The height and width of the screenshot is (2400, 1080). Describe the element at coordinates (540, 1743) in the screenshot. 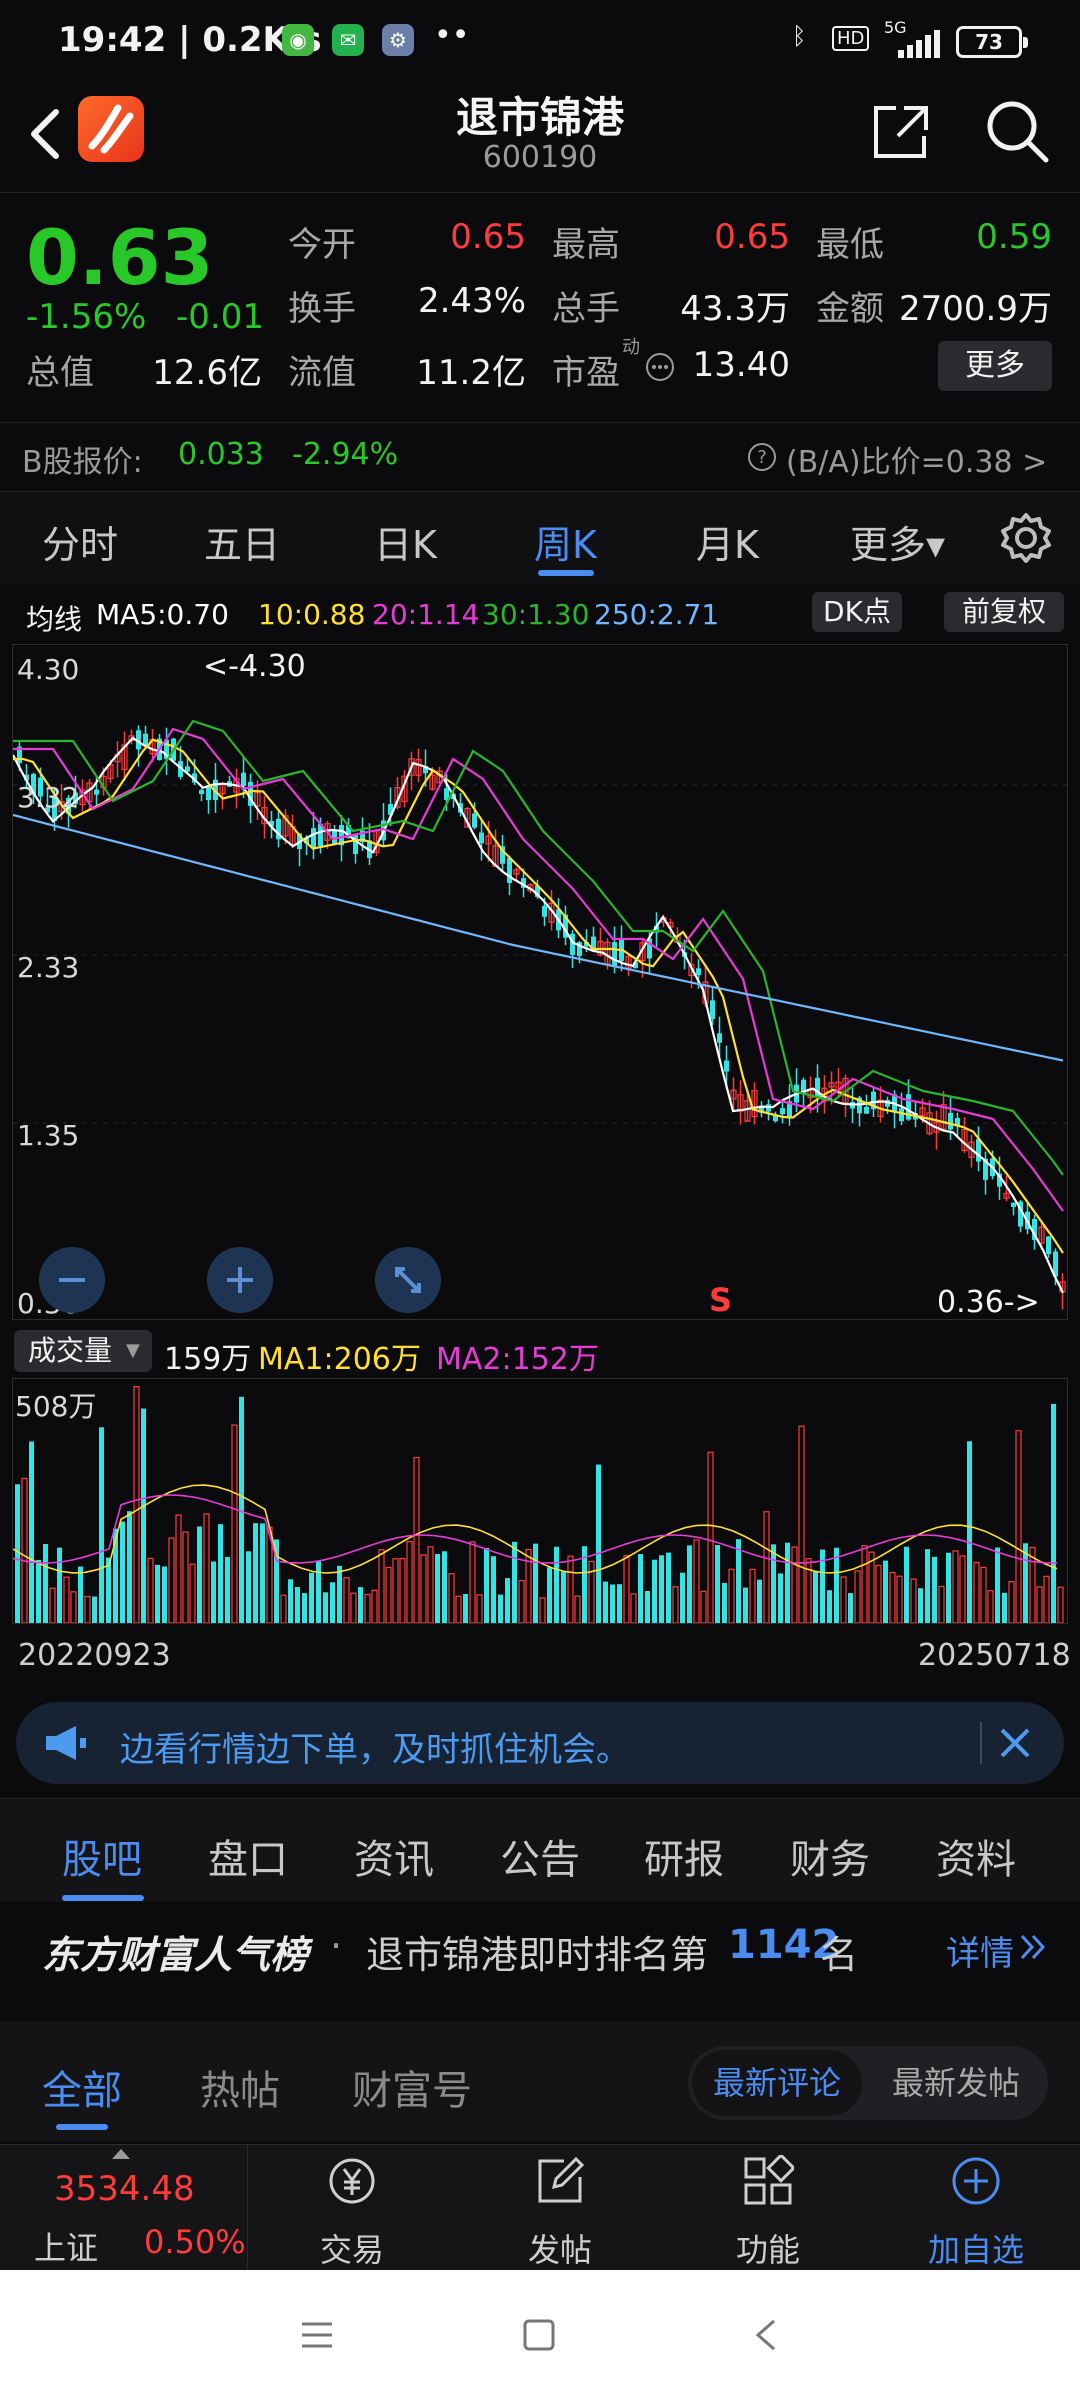

I see `promo-banner: 边看行情边下单，及时抓住机会。` at that location.